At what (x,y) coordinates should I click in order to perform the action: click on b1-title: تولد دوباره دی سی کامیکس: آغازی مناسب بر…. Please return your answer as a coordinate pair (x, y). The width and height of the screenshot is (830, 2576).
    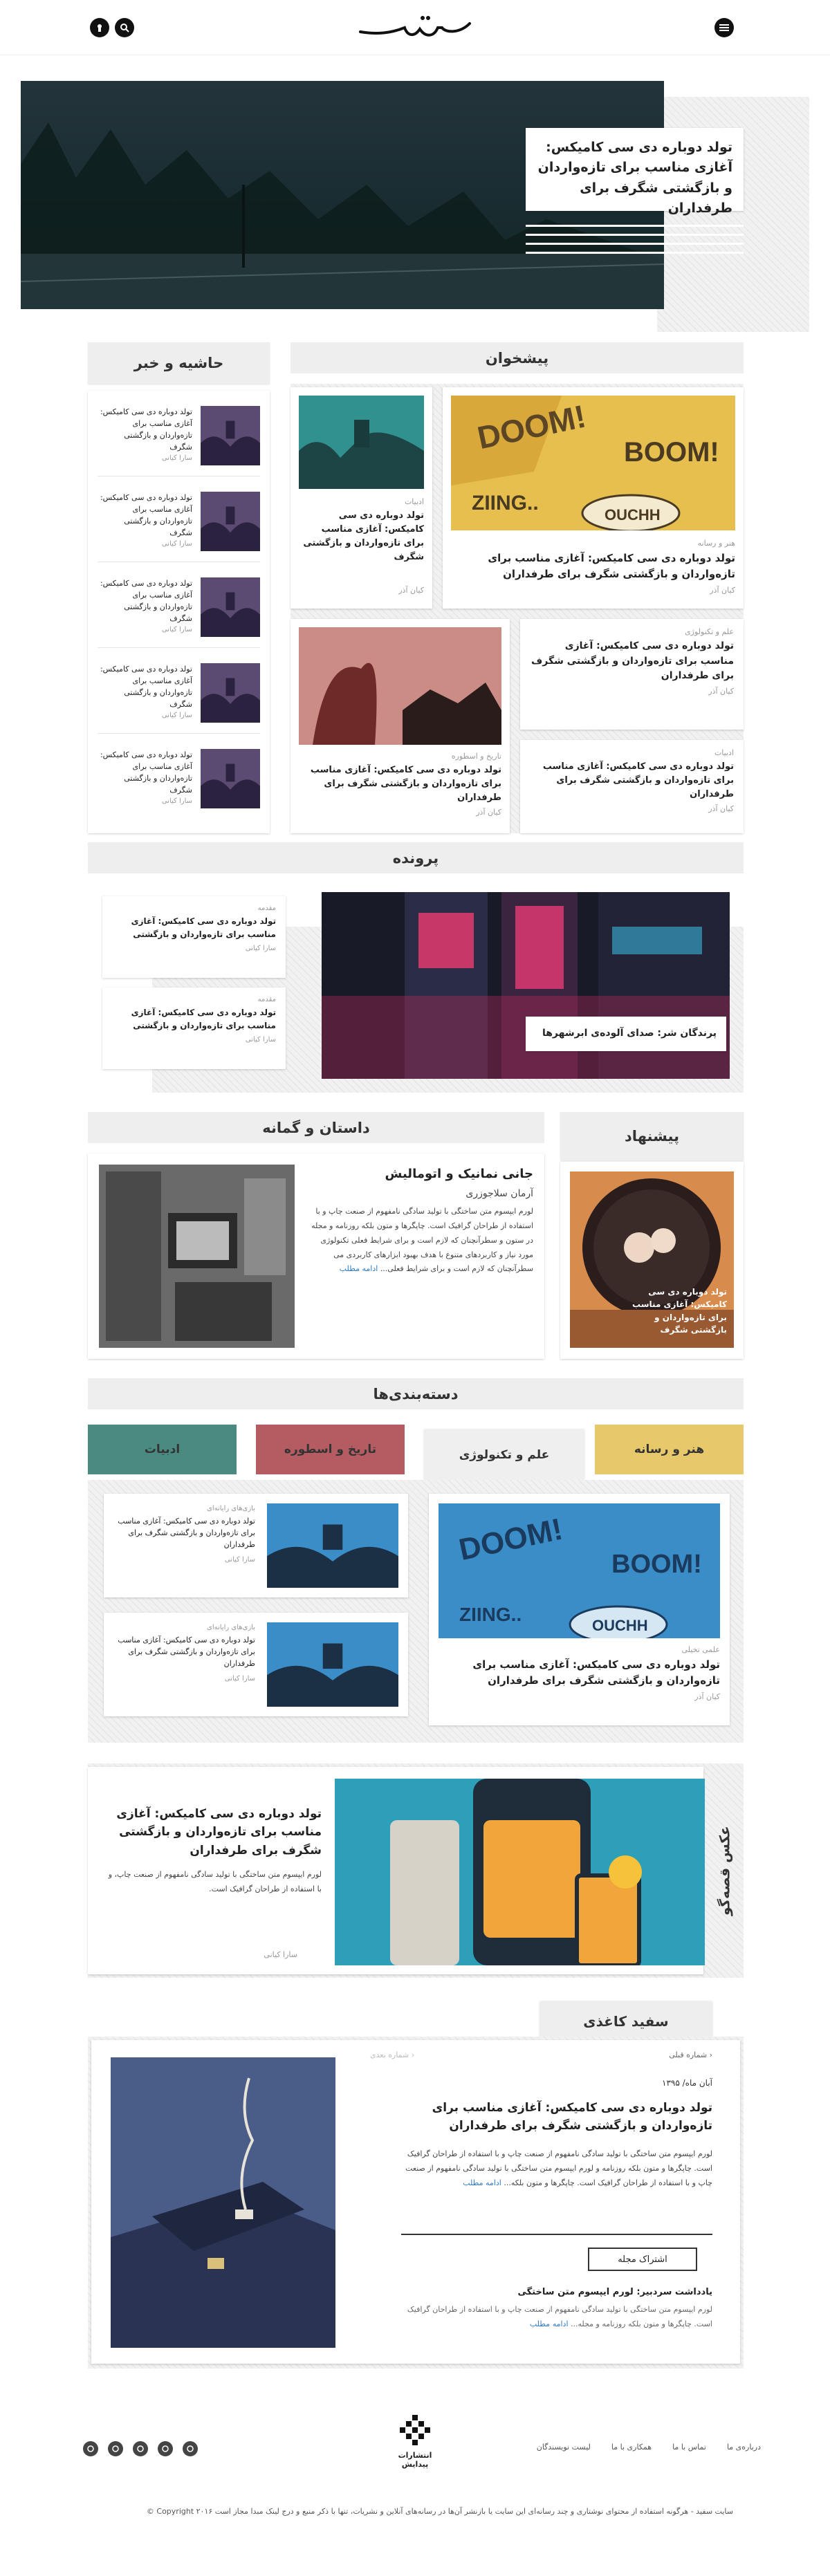
    Looking at the image, I should click on (632, 661).